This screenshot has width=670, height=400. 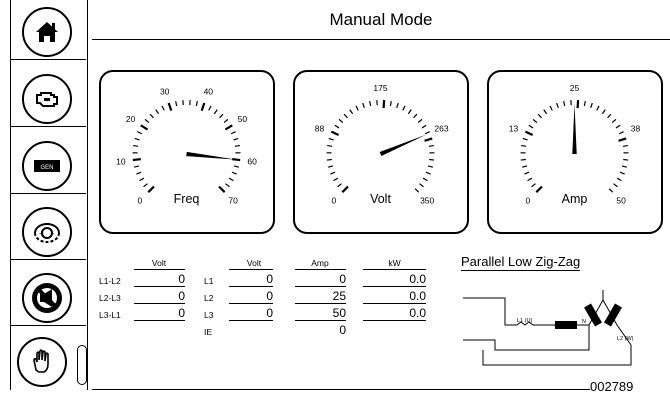 I want to click on generator-icon: GEN, so click(x=47, y=166).